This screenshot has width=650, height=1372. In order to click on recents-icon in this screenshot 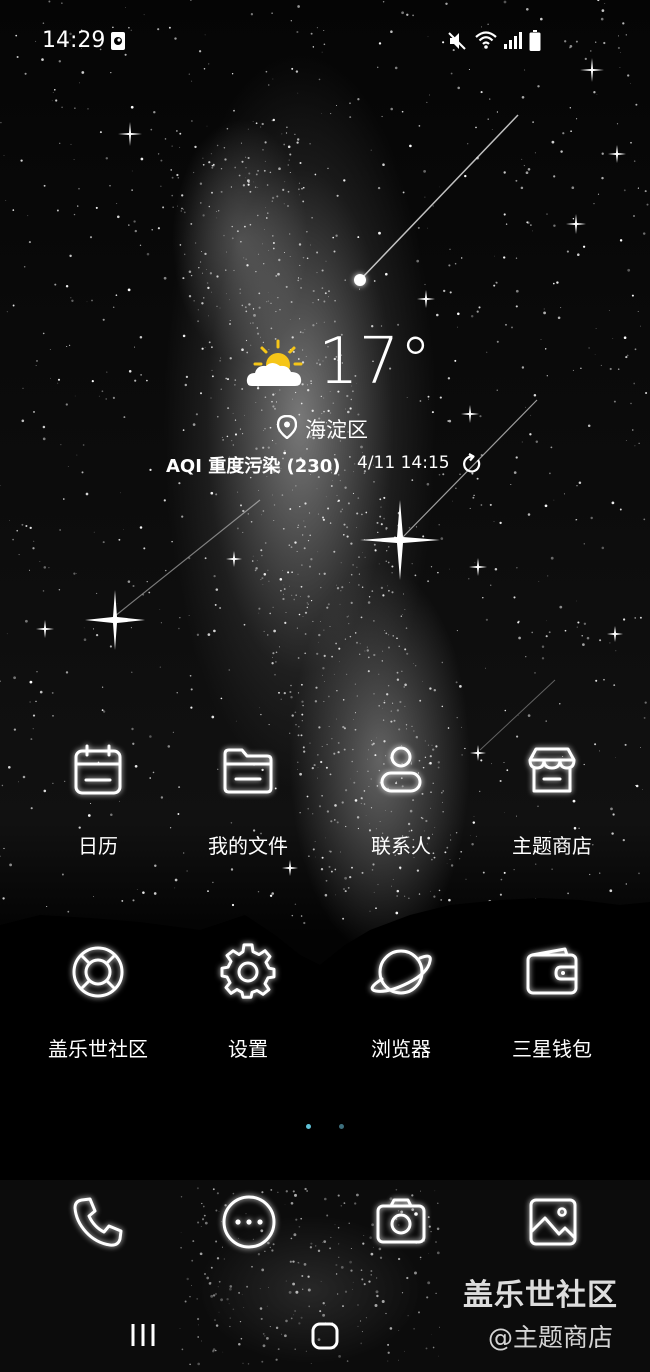, I will do `click(143, 1337)`.